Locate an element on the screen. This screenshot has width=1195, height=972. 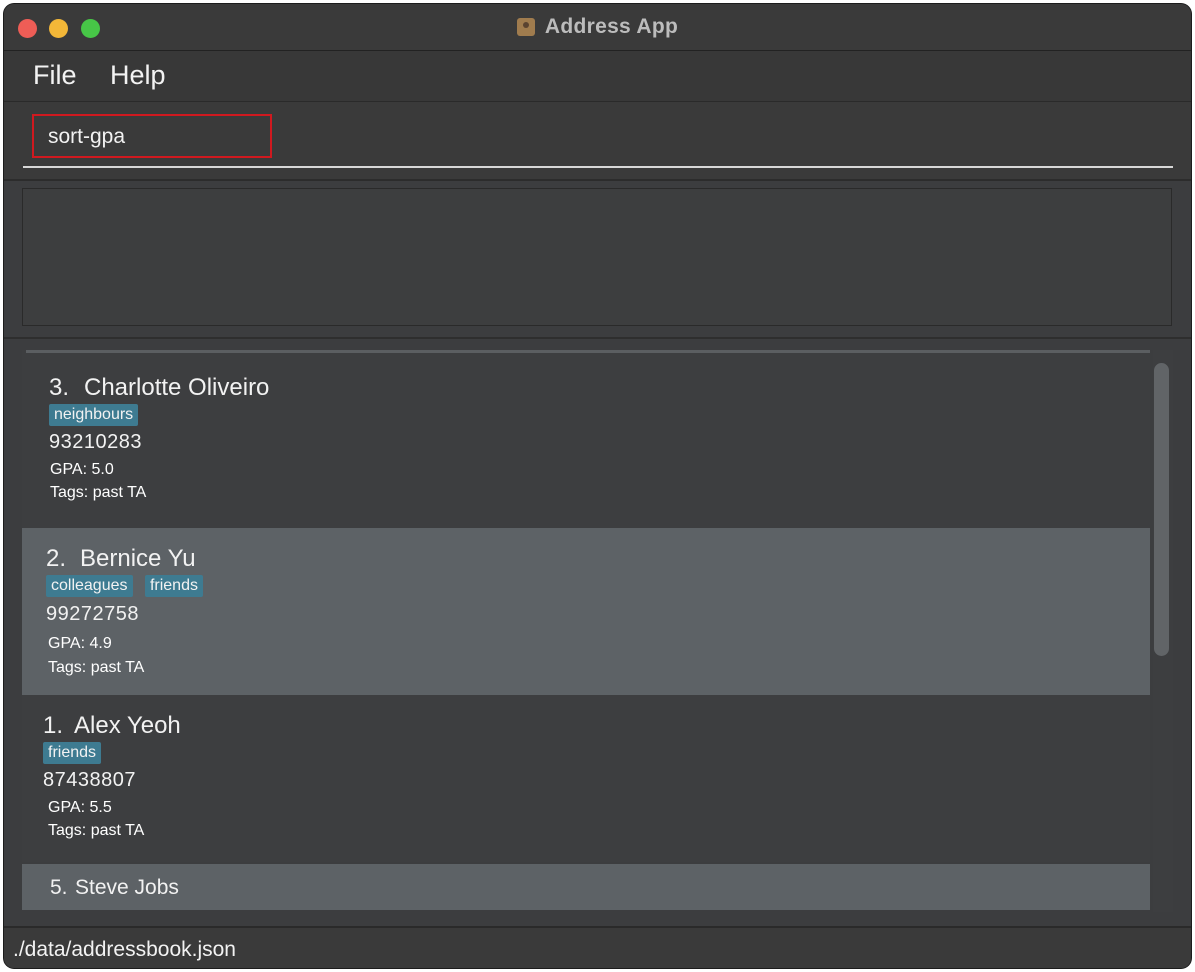
menu-file: File is located at coordinates (55, 75).